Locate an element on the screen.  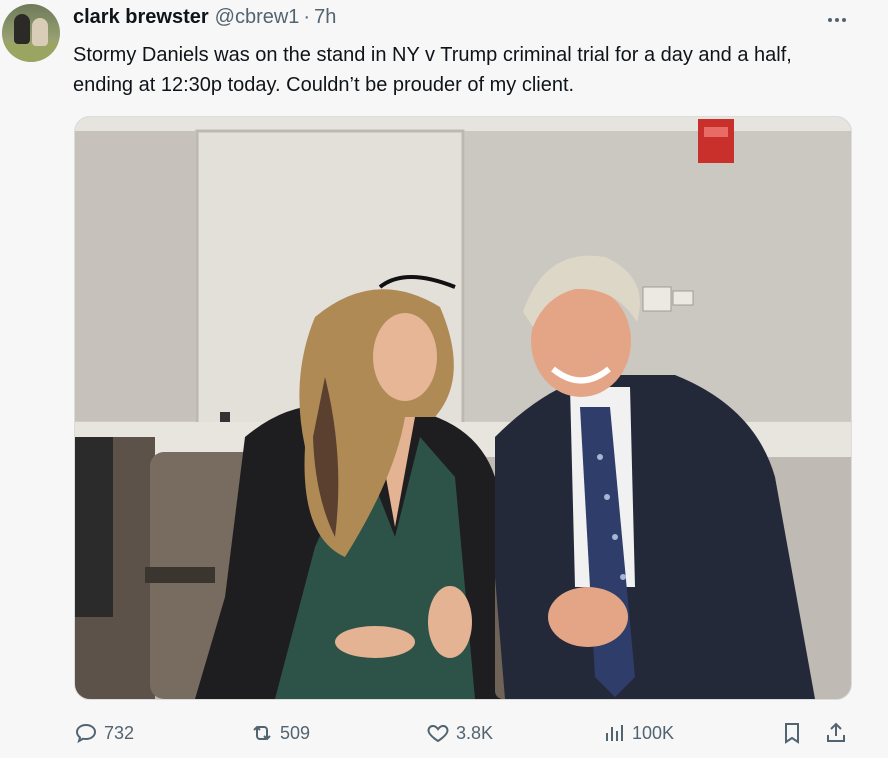
bookmark-icon is located at coordinates (792, 733).